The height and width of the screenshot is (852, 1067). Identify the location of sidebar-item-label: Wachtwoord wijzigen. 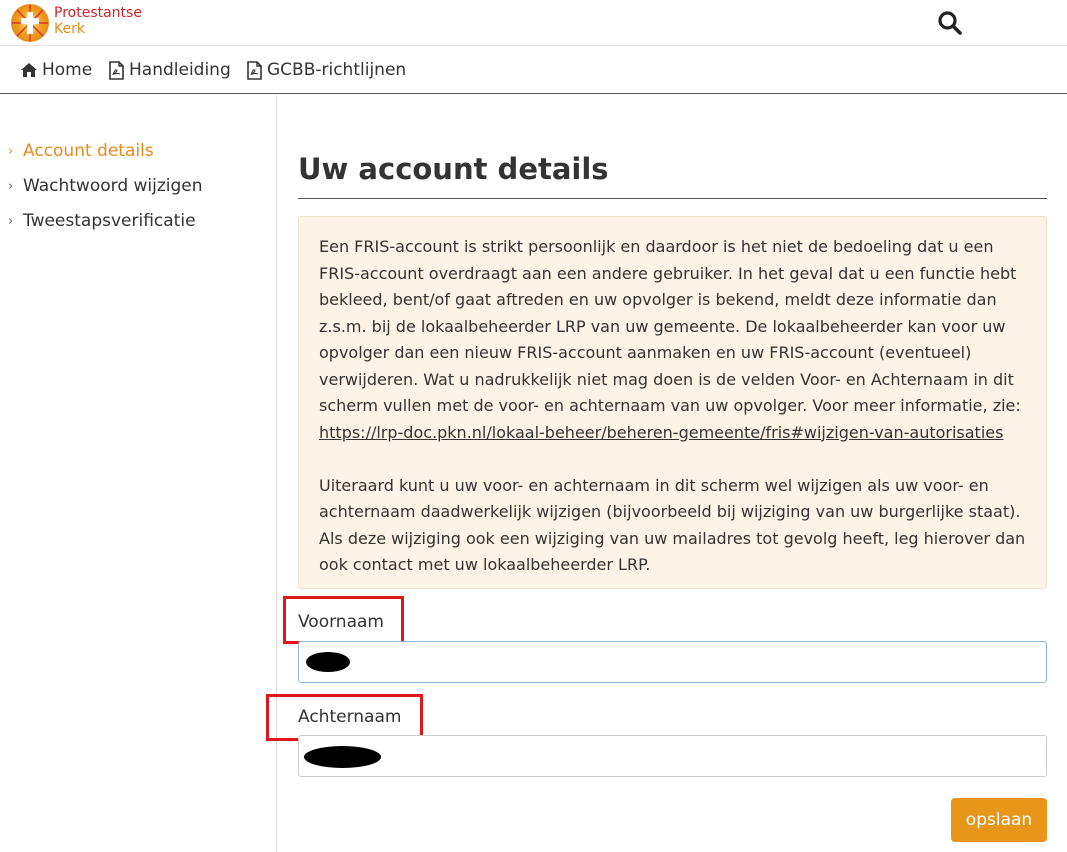
(113, 186).